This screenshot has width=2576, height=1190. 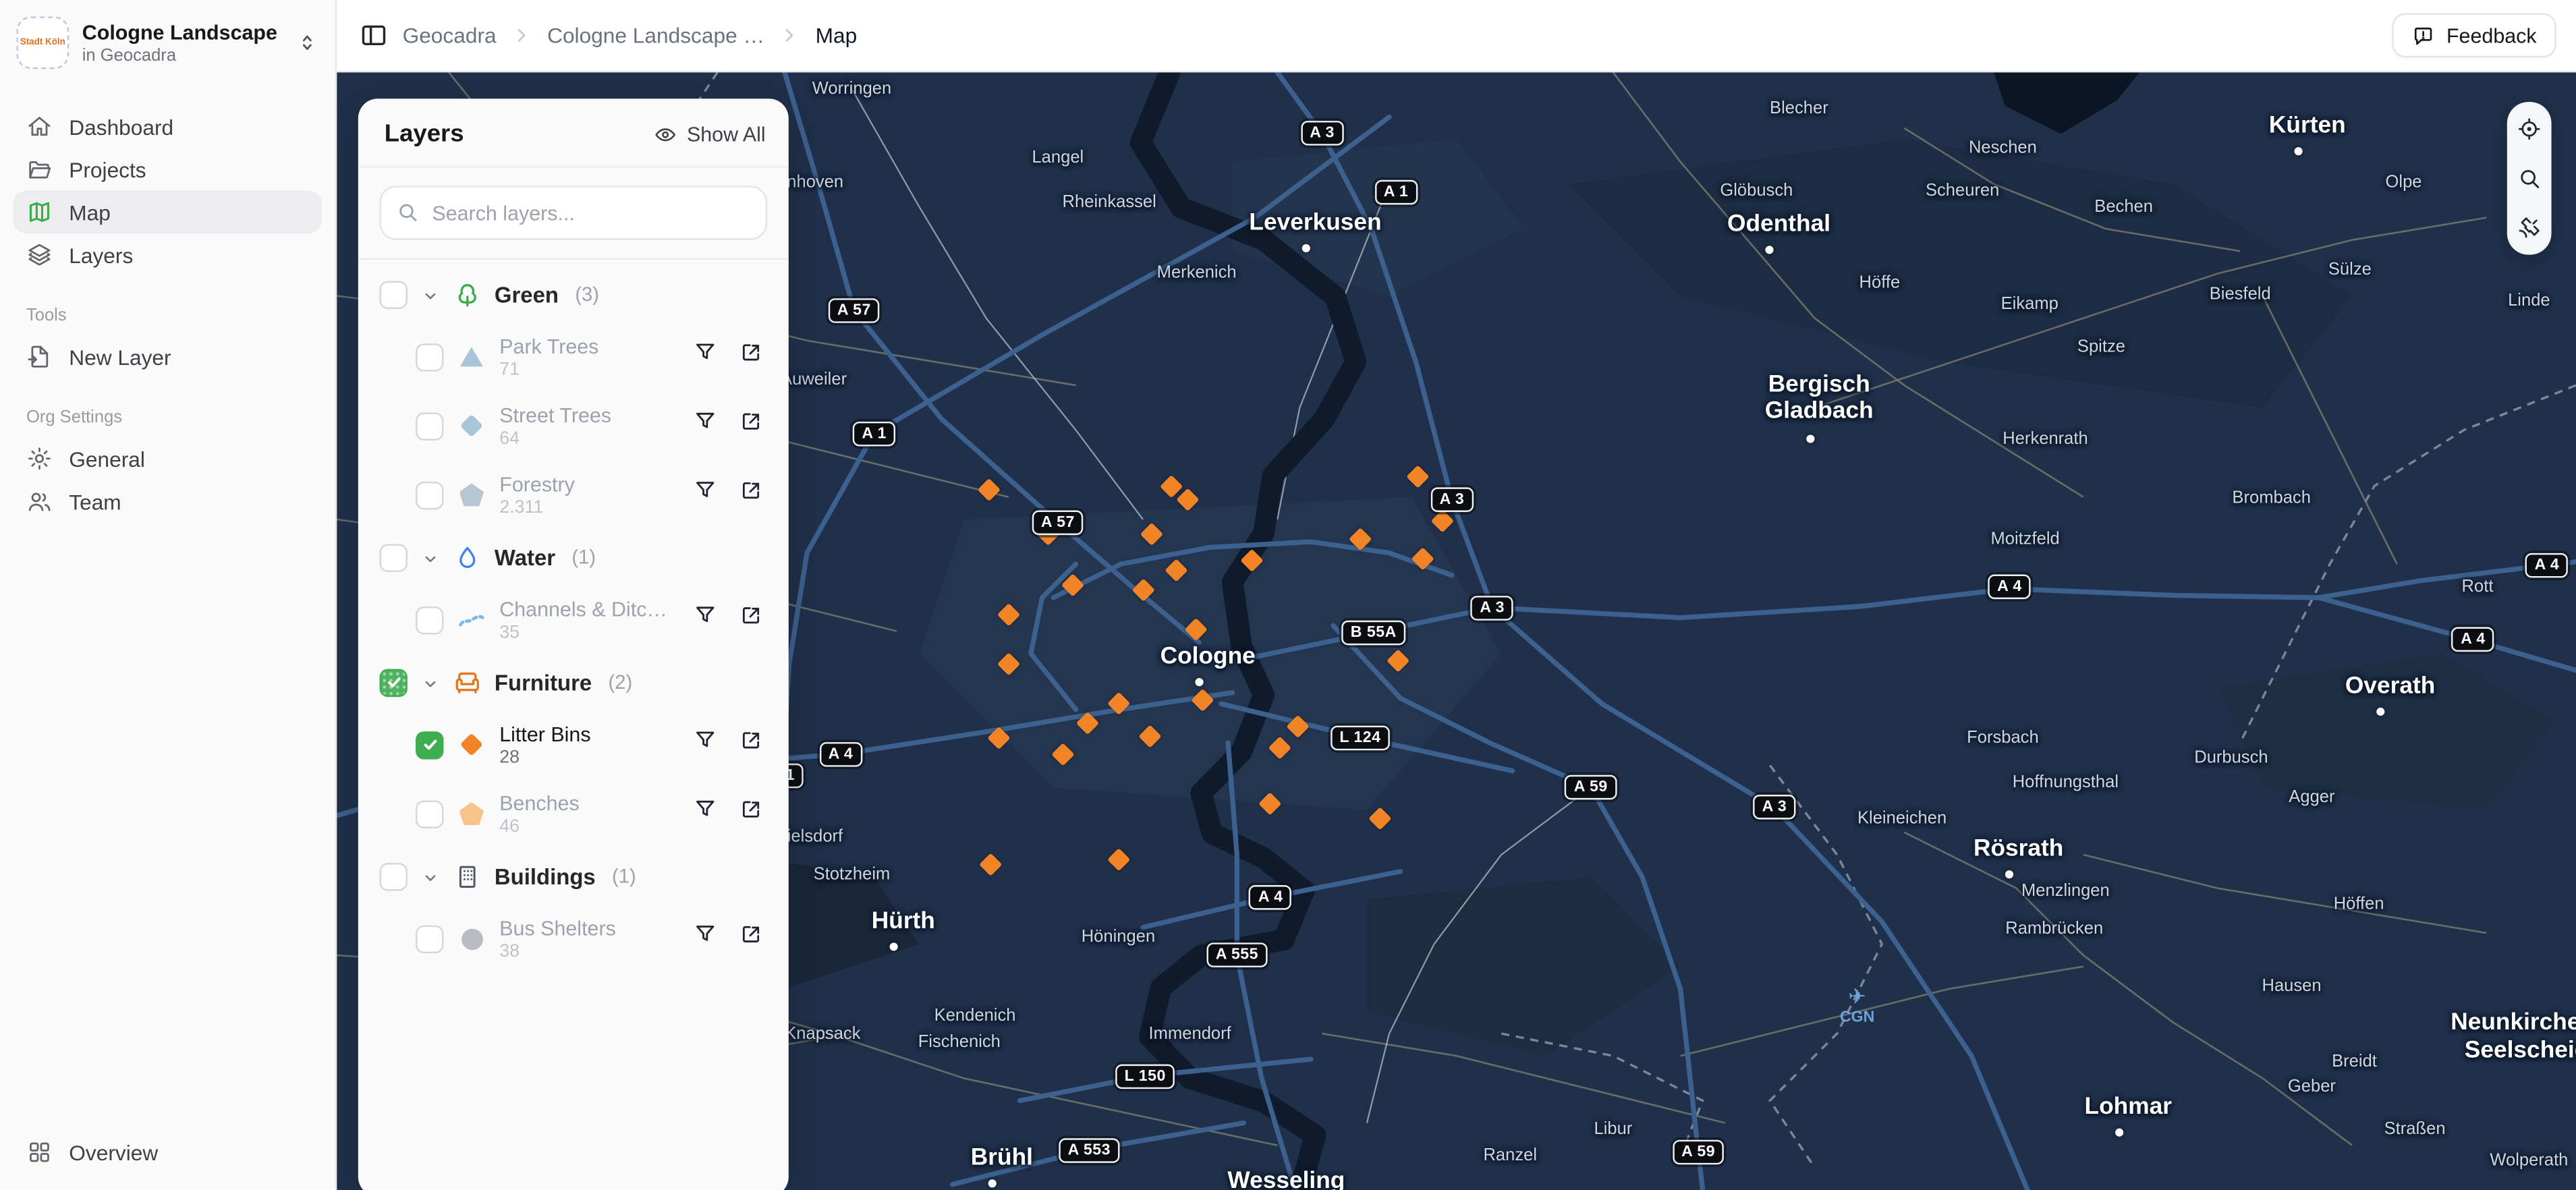 I want to click on feedback-button: Feedback, so click(x=2474, y=35).